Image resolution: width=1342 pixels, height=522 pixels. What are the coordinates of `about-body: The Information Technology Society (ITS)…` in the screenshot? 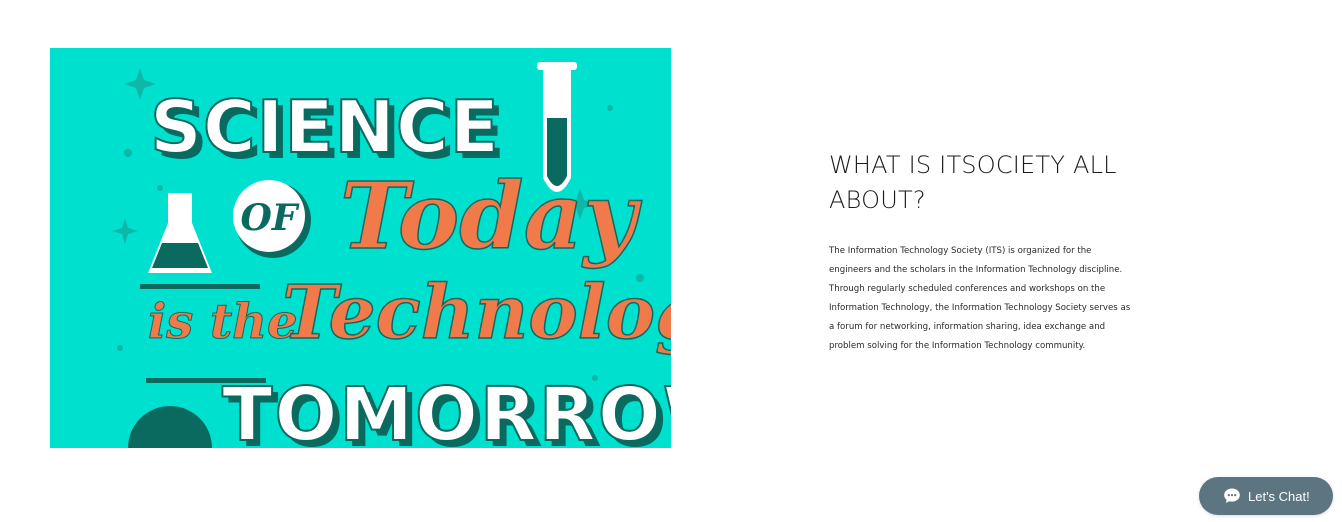 It's located at (980, 298).